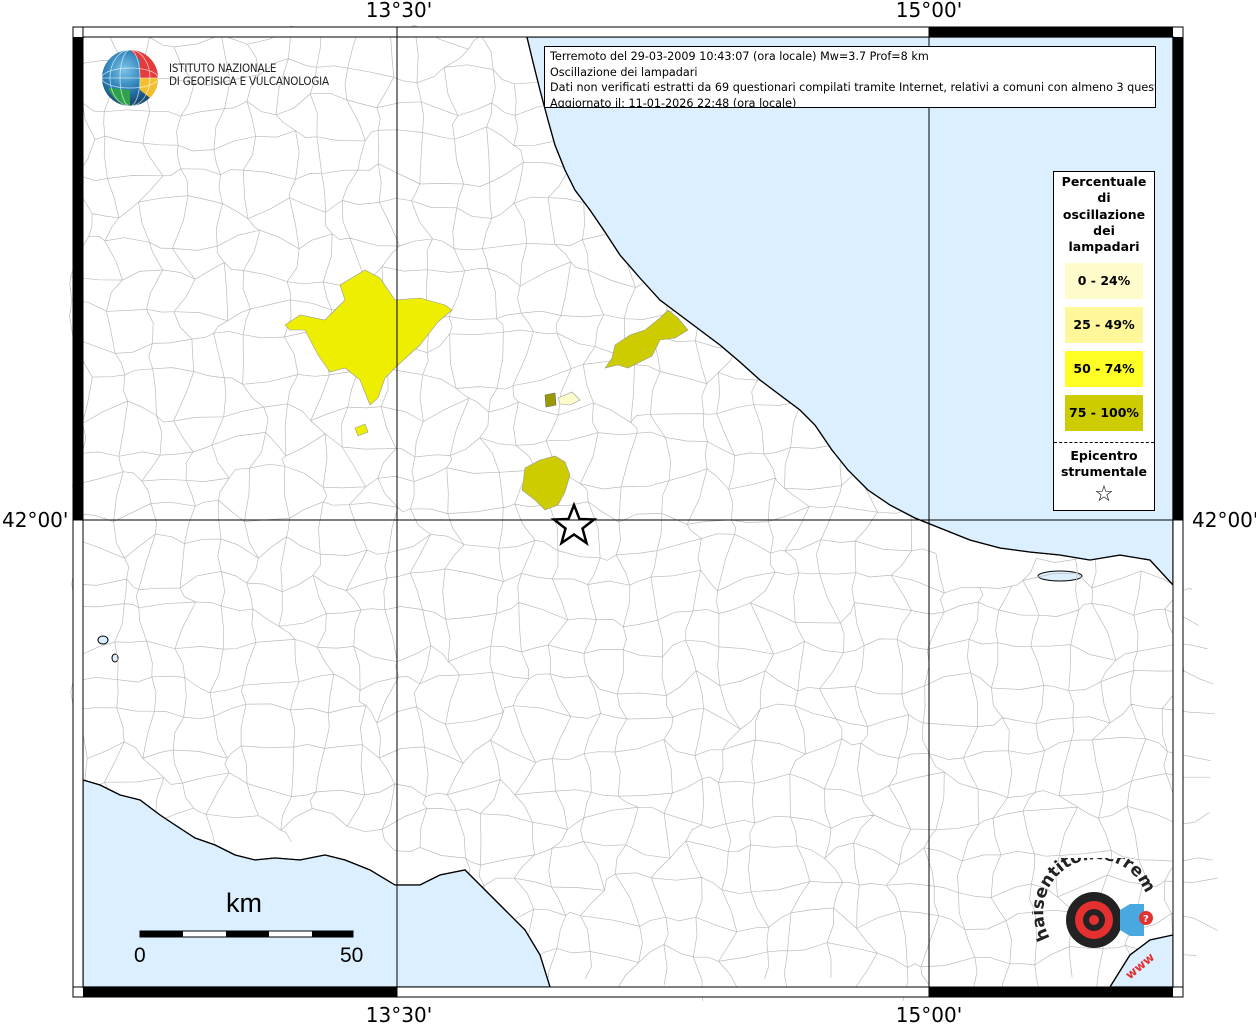  What do you see at coordinates (244, 903) in the screenshot?
I see `scale-unit: km` at bounding box center [244, 903].